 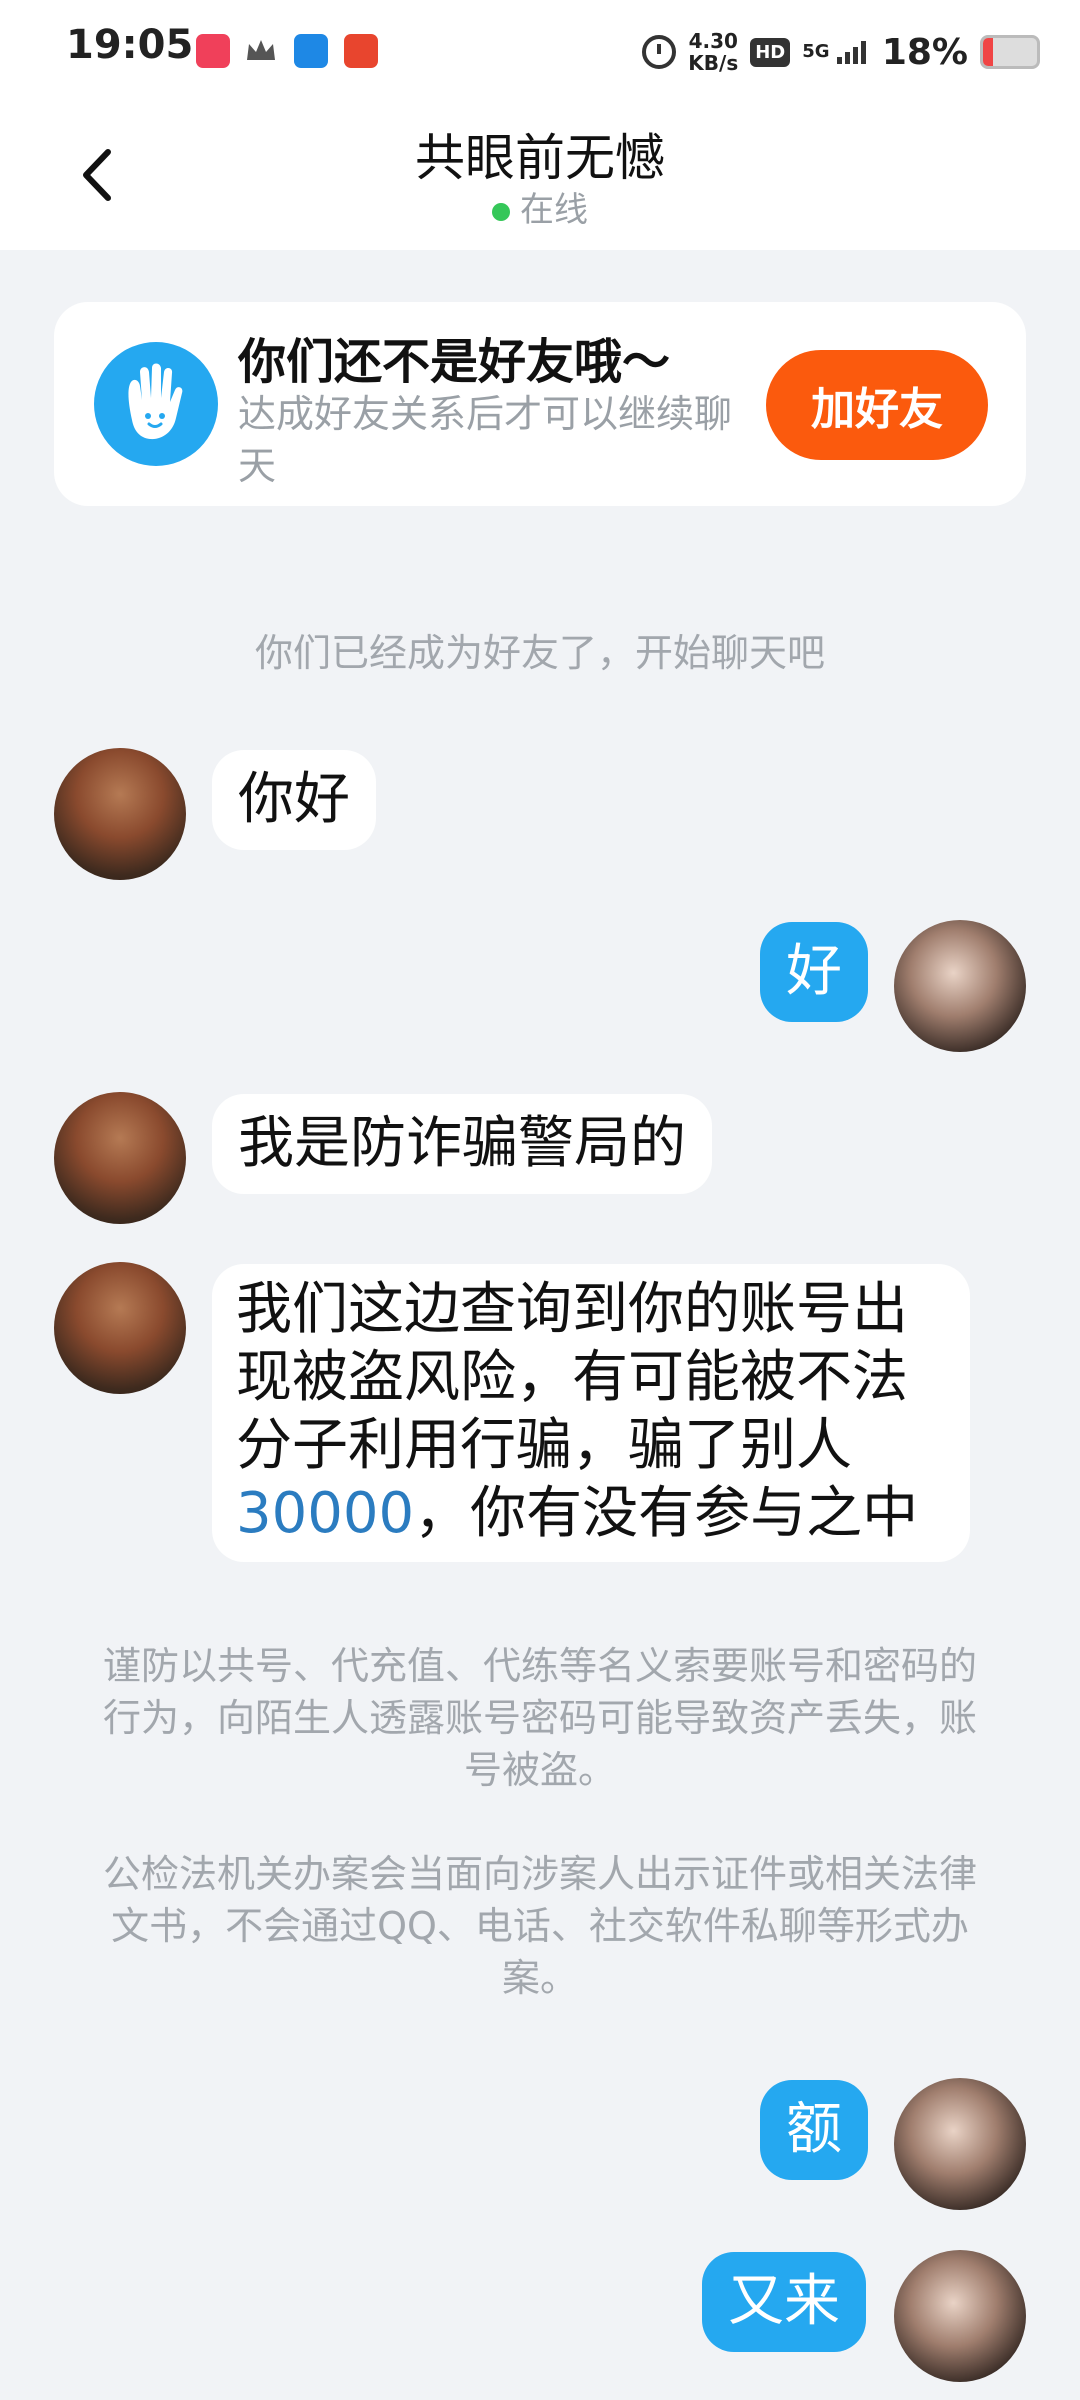 I want to click on message-link-number: 30000, so click(x=325, y=1513).